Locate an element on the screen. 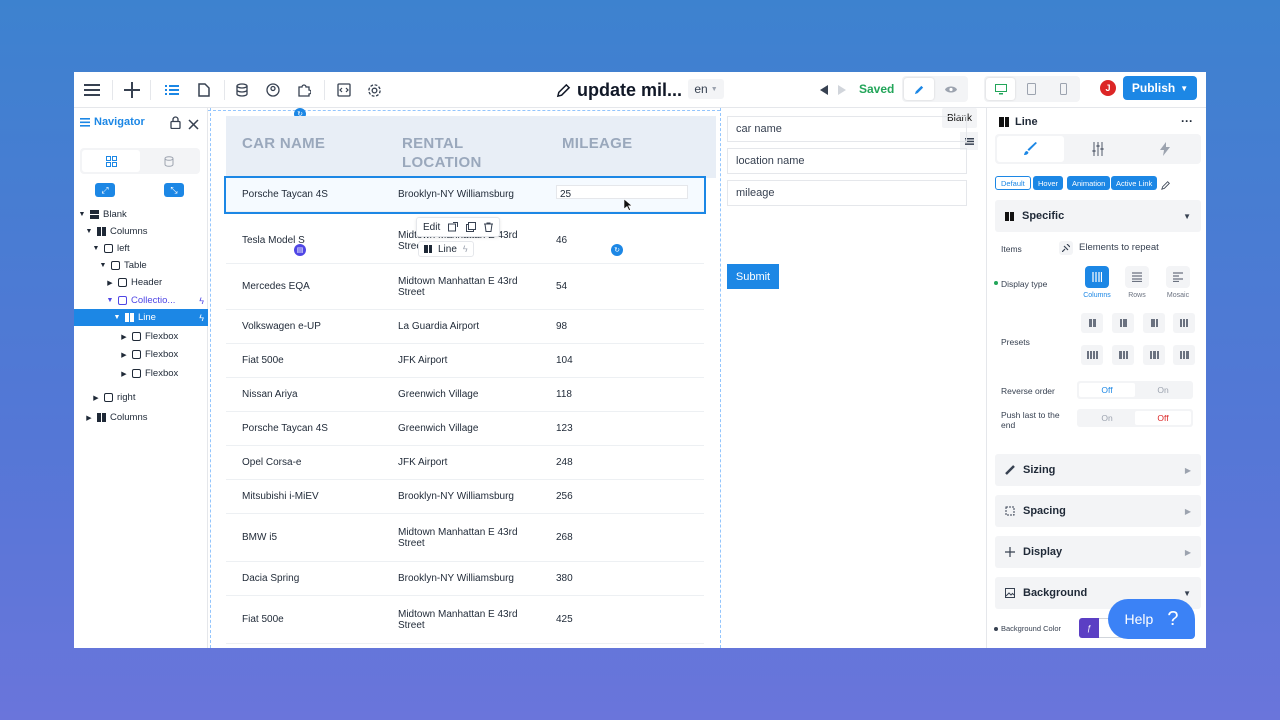 This screenshot has height=720, width=1280. reverse-on-option: On is located at coordinates (1163, 390).